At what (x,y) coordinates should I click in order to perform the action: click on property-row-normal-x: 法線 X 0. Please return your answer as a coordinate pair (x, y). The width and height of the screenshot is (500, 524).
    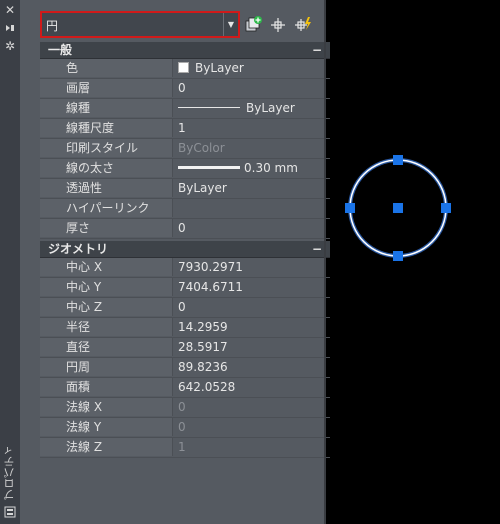
    Looking at the image, I should click on (185, 408).